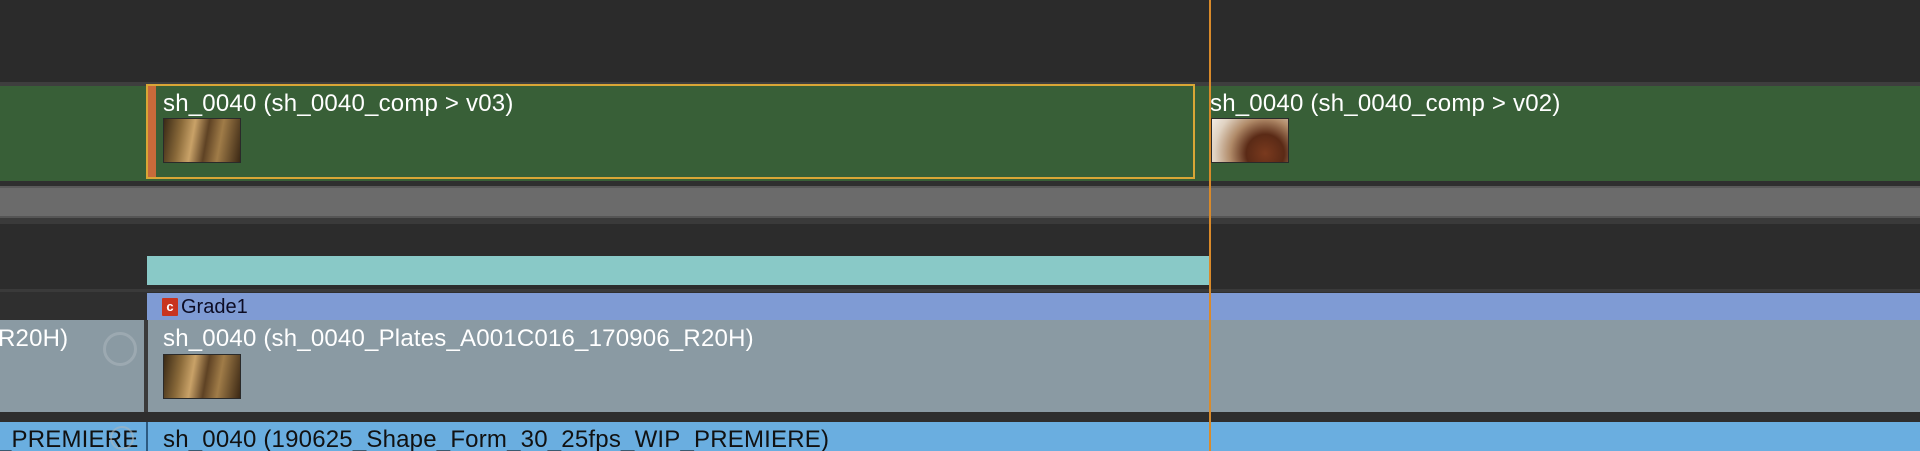 Image resolution: width=1920 pixels, height=451 pixels. Describe the element at coordinates (214, 307) in the screenshot. I see `grade-label: Grade1` at that location.